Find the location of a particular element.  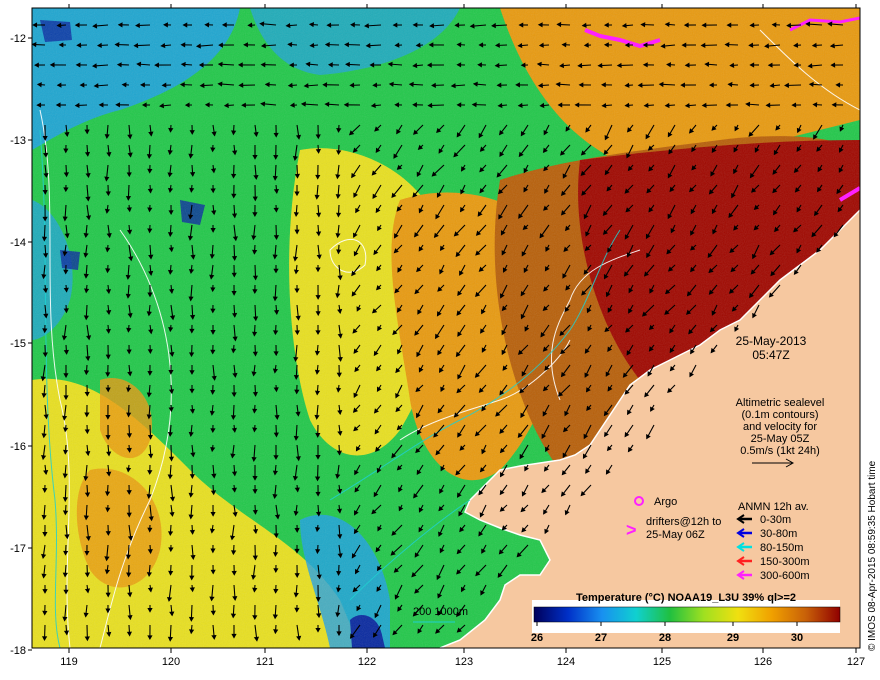

lat-tick-label: -13 is located at coordinates (18, 141).